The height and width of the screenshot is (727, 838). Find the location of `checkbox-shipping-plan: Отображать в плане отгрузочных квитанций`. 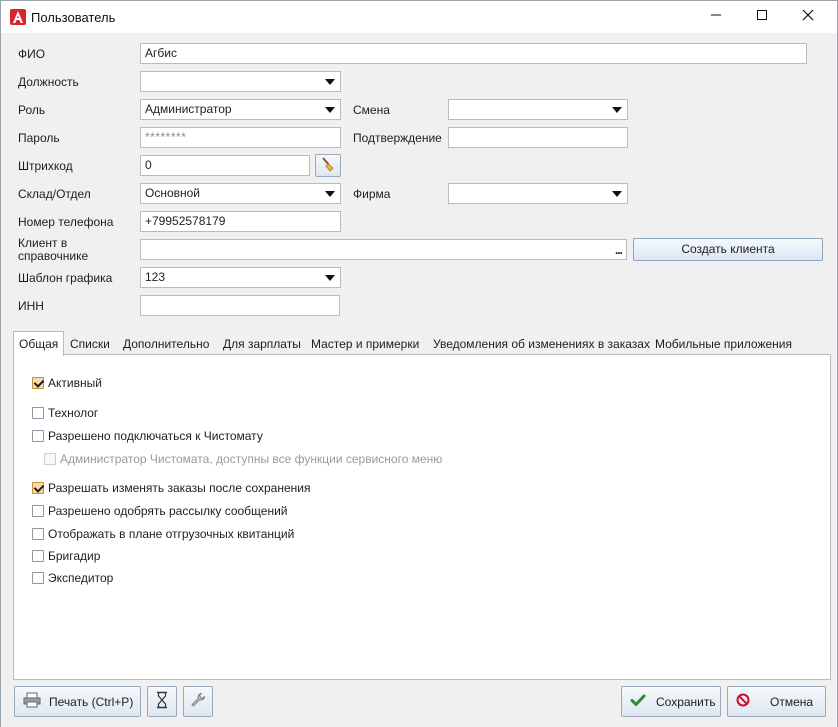

checkbox-shipping-plan: Отображать в плане отгрузочных квитанций is located at coordinates (163, 534).